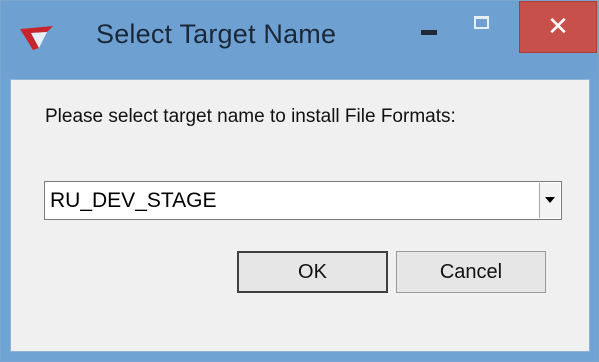  I want to click on target-name-select: RU_DEV_STAGE, so click(303, 200).